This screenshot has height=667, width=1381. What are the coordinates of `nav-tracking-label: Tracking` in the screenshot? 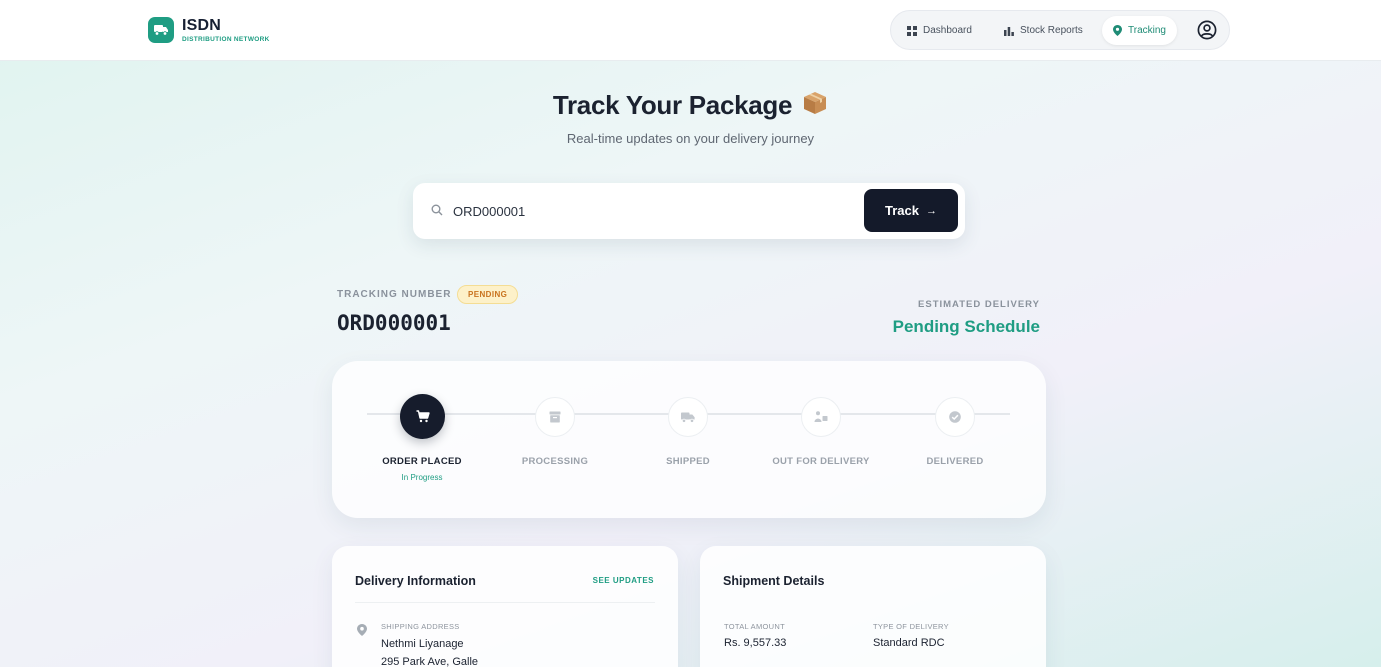 It's located at (1147, 30).